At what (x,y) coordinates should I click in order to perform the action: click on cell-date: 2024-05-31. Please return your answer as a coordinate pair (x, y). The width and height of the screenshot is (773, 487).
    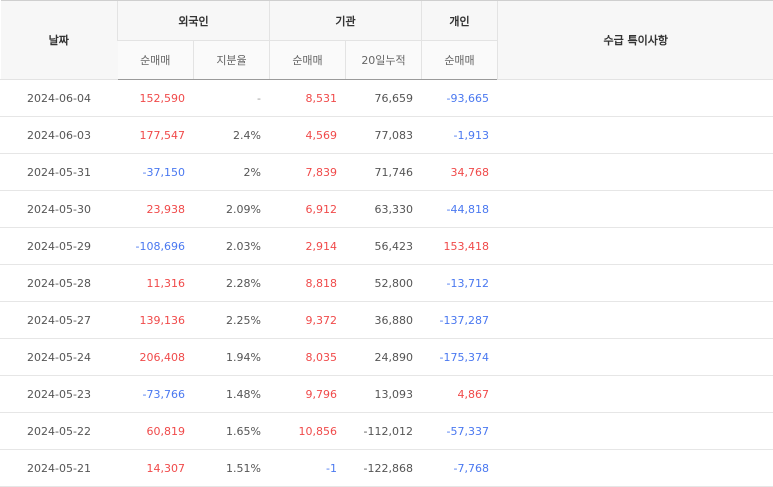
    Looking at the image, I should click on (59, 172).